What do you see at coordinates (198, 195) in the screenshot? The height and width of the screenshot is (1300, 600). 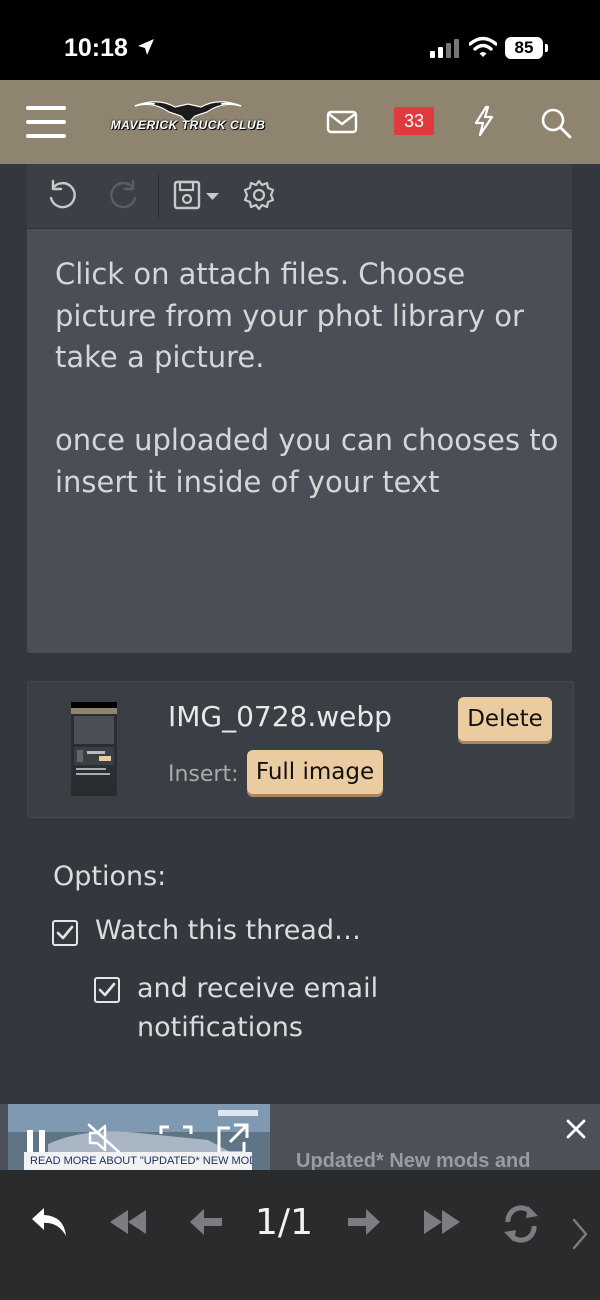 I see `save-draft-icon` at bounding box center [198, 195].